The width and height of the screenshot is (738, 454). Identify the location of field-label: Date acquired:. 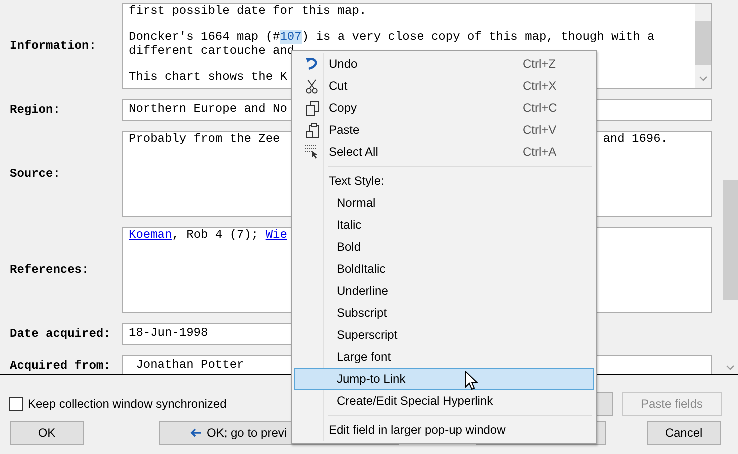
(60, 334).